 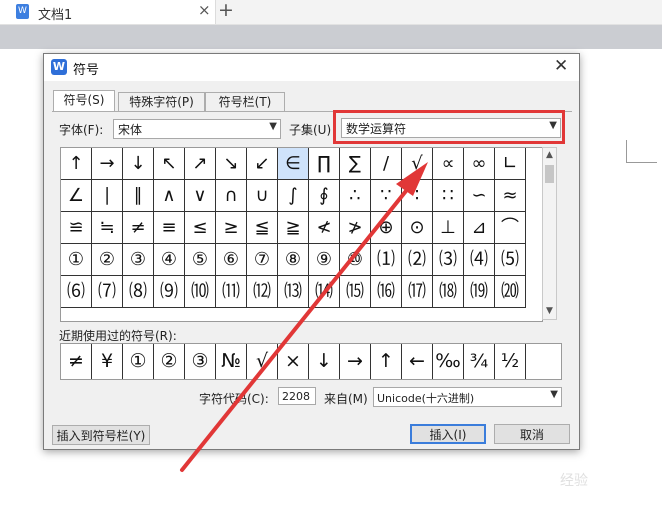 What do you see at coordinates (197, 129) in the screenshot?
I see `font-select: 宋体 ▼` at bounding box center [197, 129].